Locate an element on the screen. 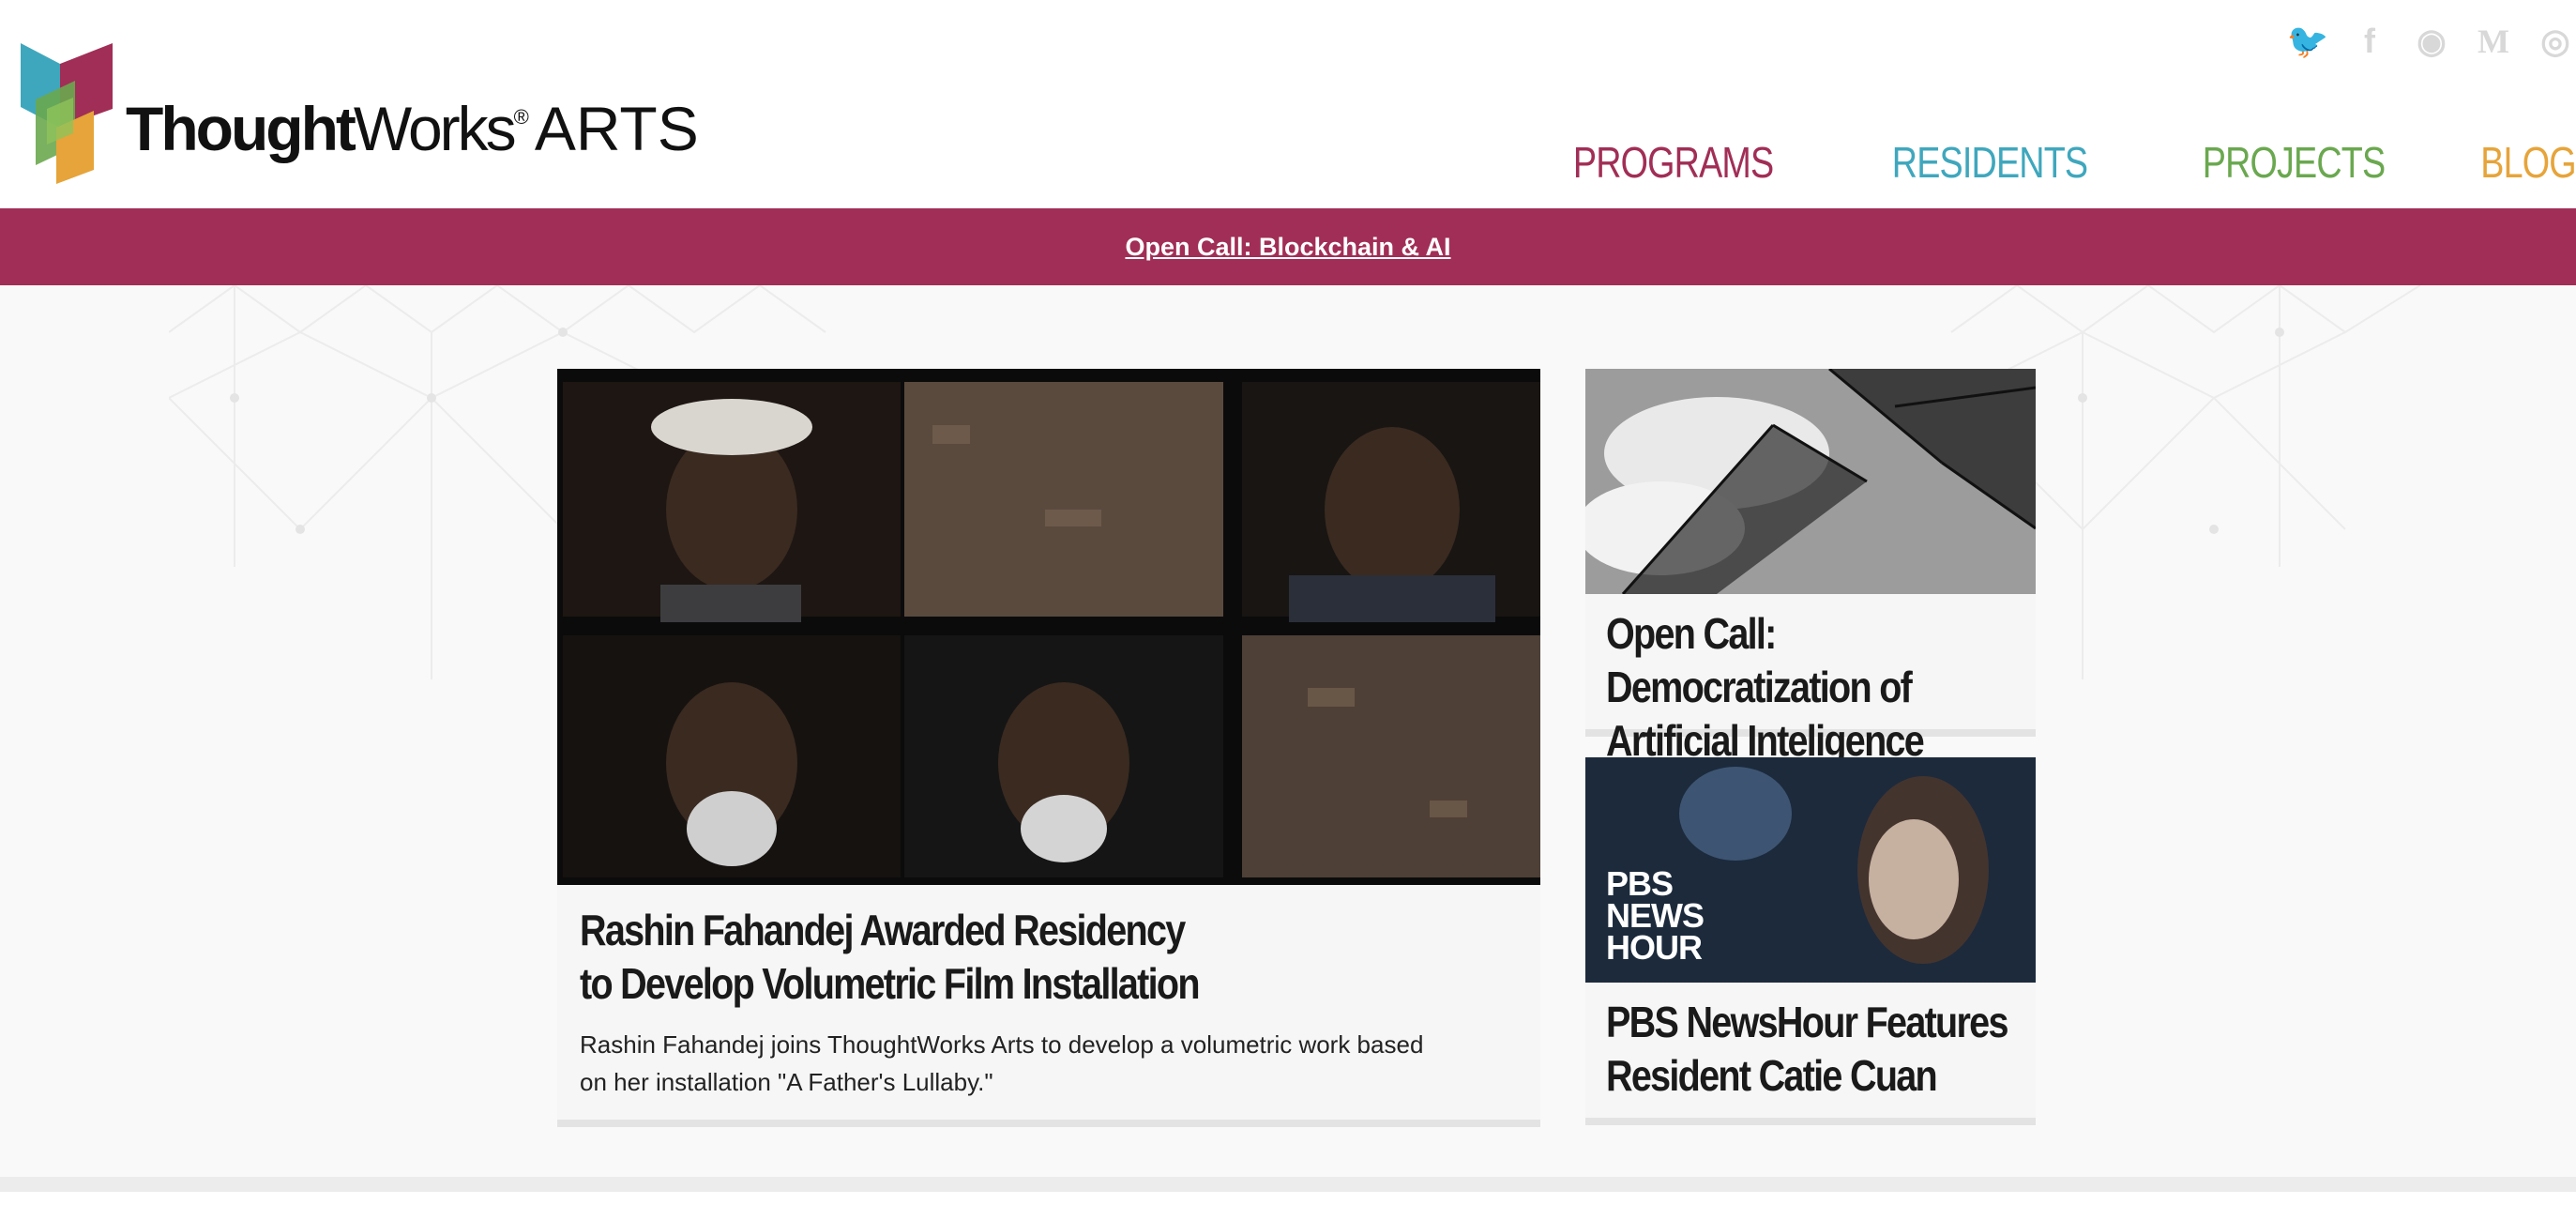 The image size is (2576, 1220). nav-programs: PROGRAMS is located at coordinates (1673, 162).